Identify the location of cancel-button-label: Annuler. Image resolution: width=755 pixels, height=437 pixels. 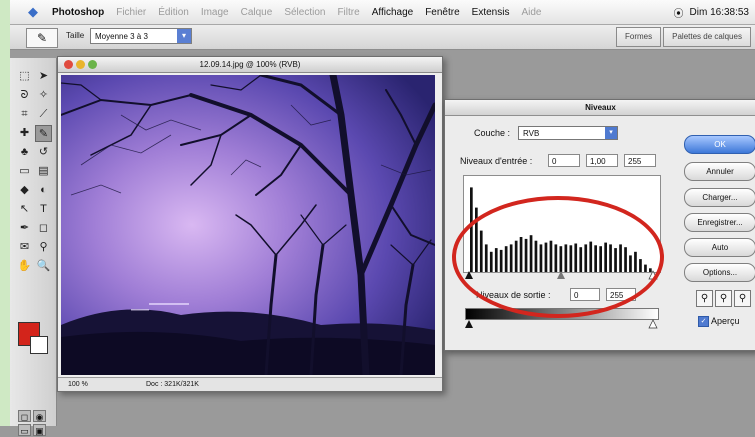
(720, 171).